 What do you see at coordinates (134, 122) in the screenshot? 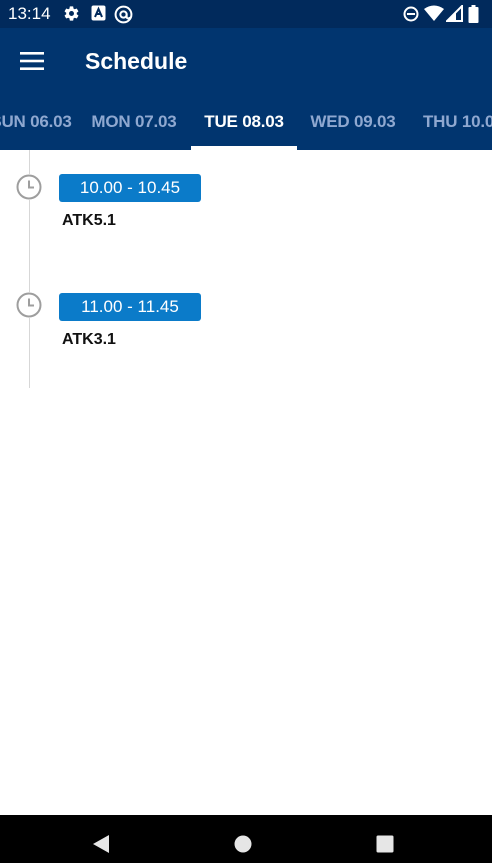
I see `tab-mon-07-03: MON 07.03` at bounding box center [134, 122].